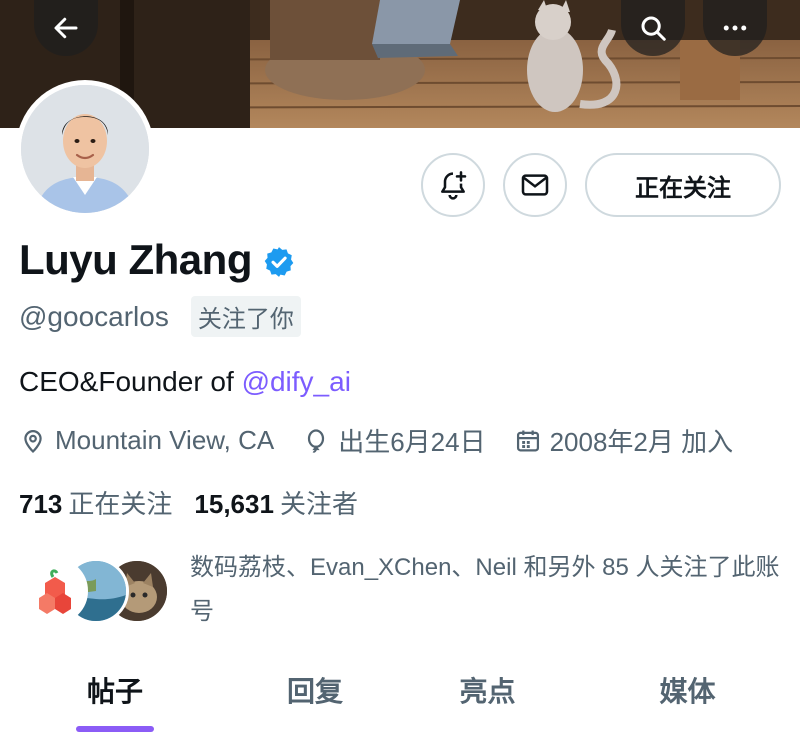 This screenshot has height=740, width=800. I want to click on tab-media: 媒体, so click(687, 700).